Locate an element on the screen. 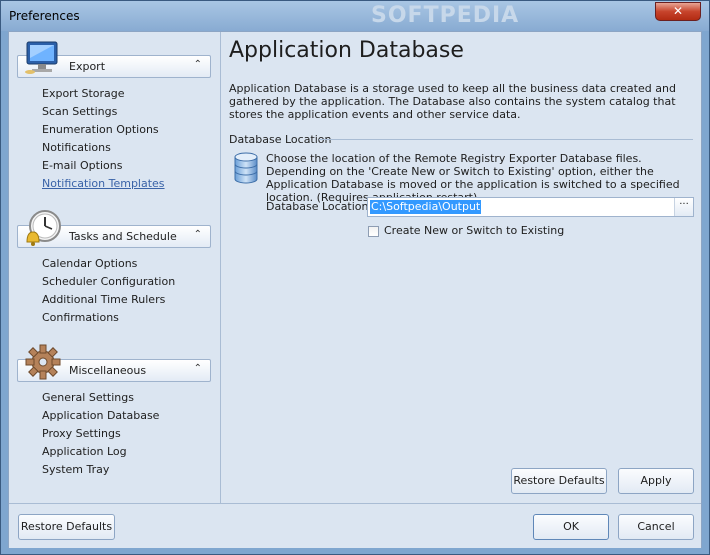 This screenshot has height=555, width=710. create-or-switch-label: Create New or Switch to Existing is located at coordinates (474, 230).